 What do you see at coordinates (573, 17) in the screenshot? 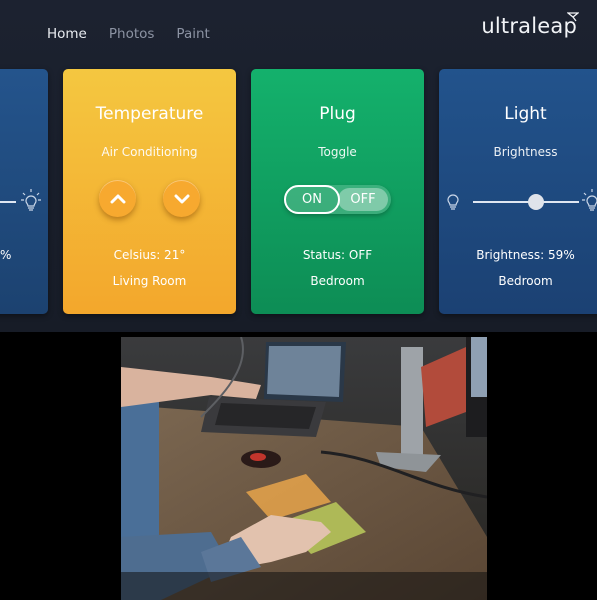
I see `logo-mark-icon` at bounding box center [573, 17].